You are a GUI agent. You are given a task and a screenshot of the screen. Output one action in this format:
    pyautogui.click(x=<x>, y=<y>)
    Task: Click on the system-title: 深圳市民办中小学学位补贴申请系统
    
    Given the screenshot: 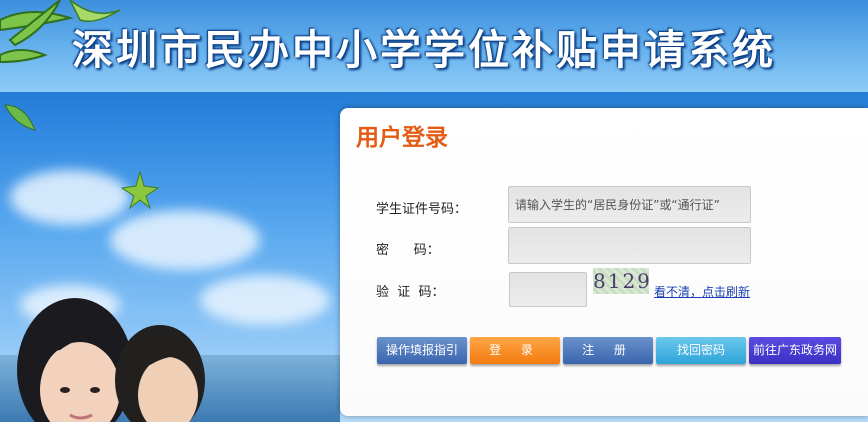 What is the action you would take?
    pyautogui.click(x=424, y=50)
    